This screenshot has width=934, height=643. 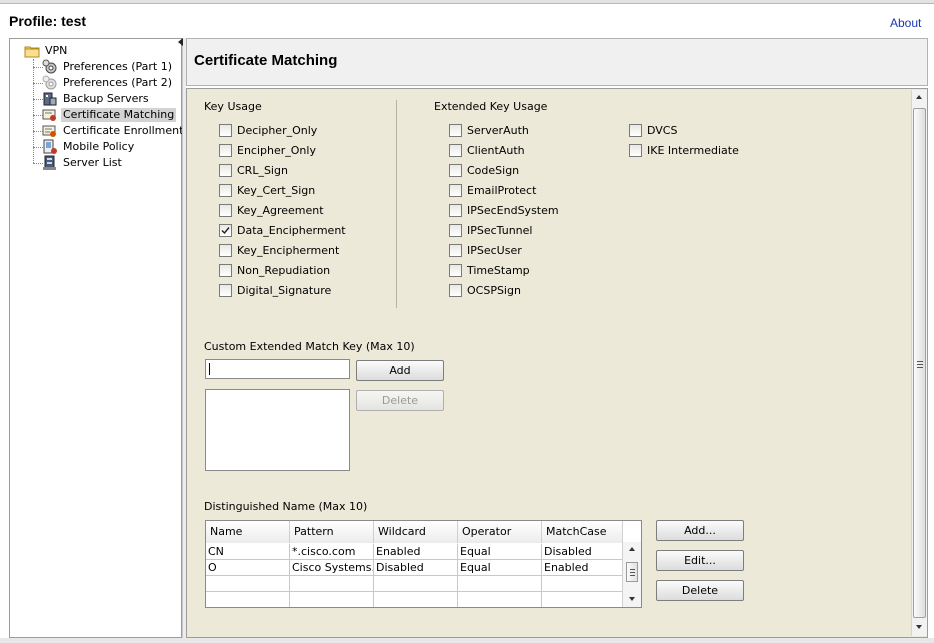 What do you see at coordinates (309, 346) in the screenshot?
I see `custom-key-label: Custom Extended Match Key (Max 10)` at bounding box center [309, 346].